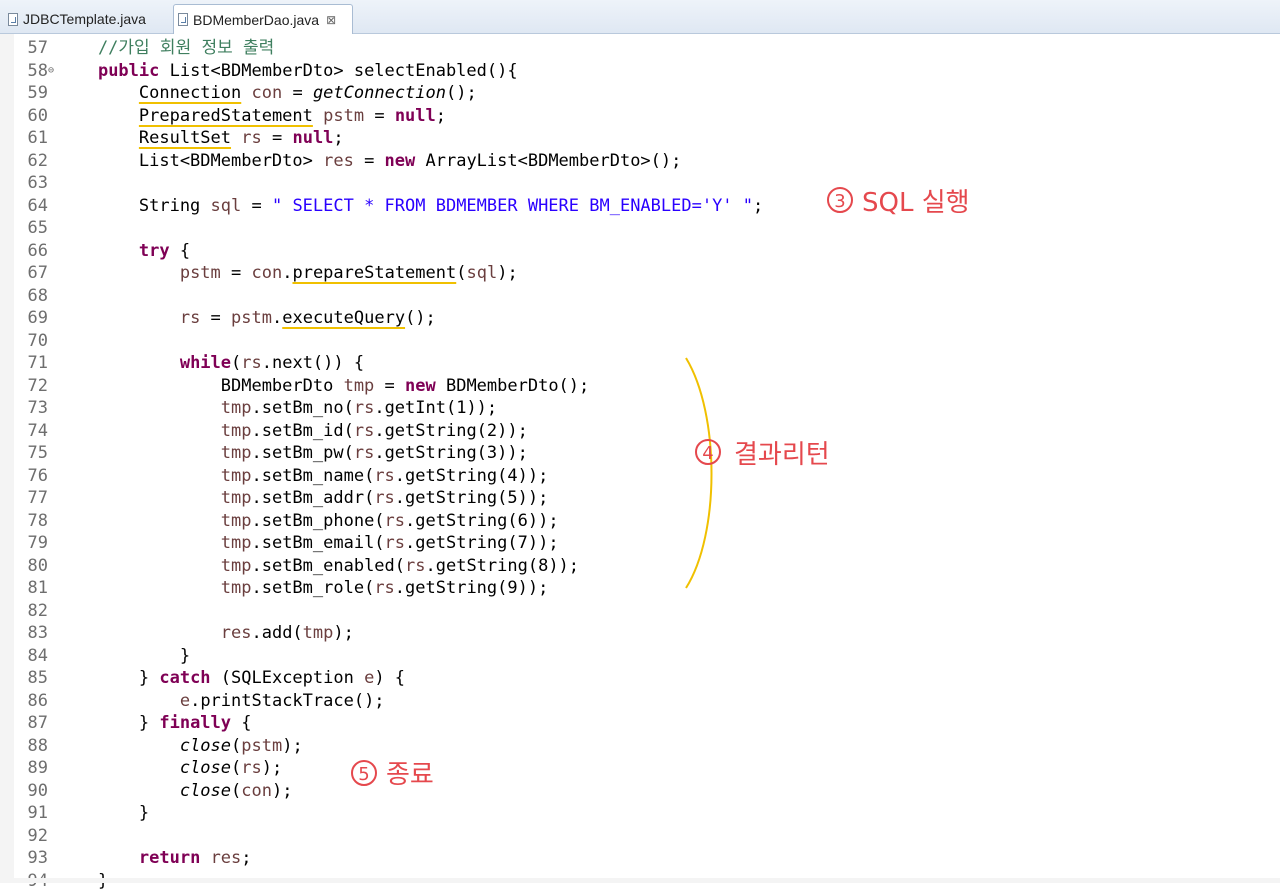  Describe the element at coordinates (640, 228) in the screenshot. I see `code-line: 65` at that location.